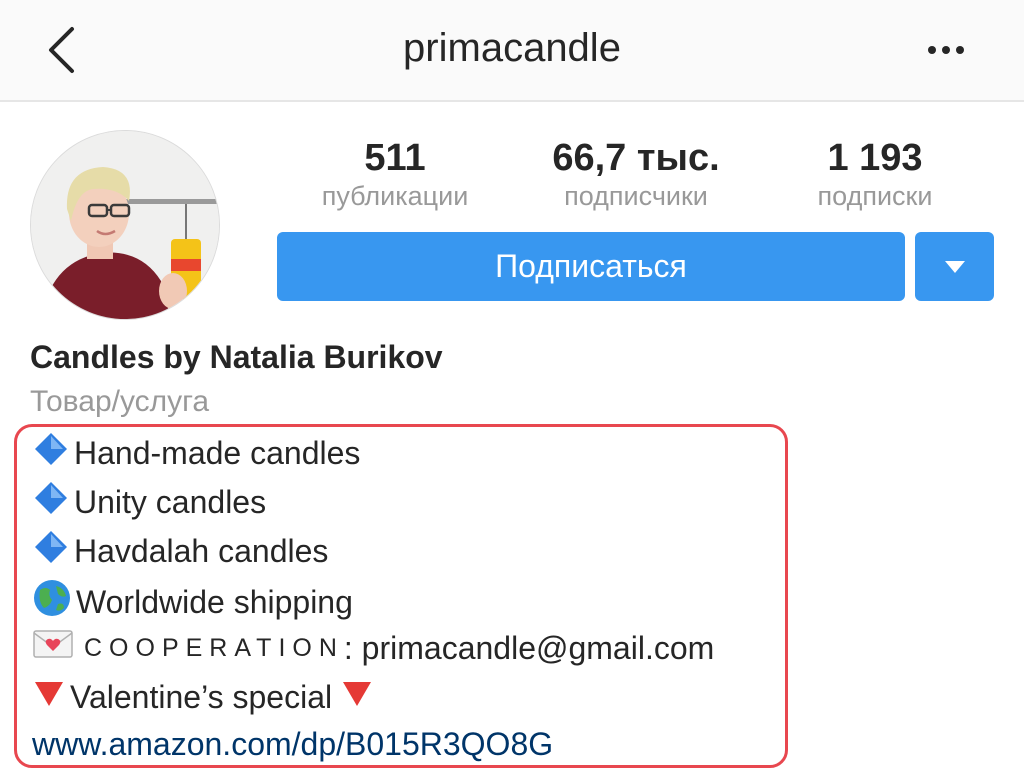 This screenshot has height=777, width=1024. What do you see at coordinates (529, 647) in the screenshot?
I see `contact-email: : primacandle@gmail.com` at bounding box center [529, 647].